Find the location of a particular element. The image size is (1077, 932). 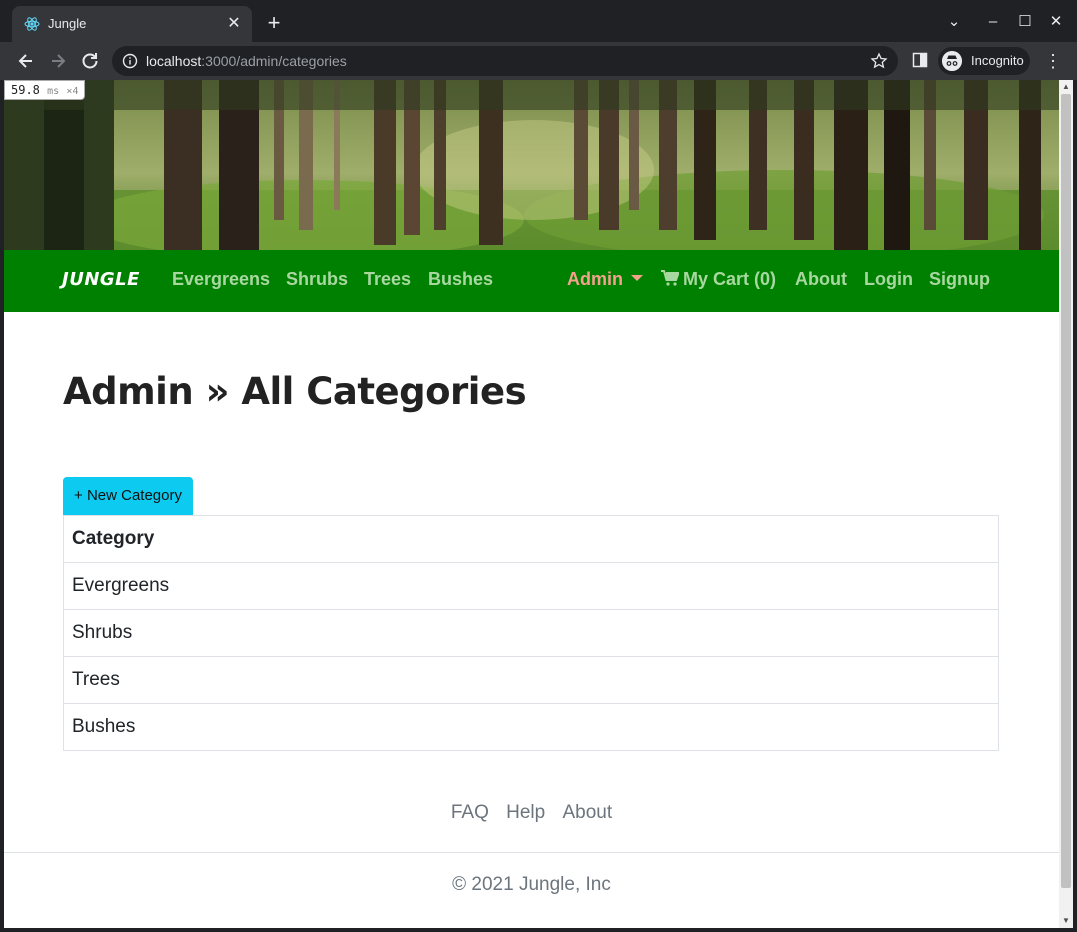

page-scrollbar: ▲ ▼ is located at coordinates (1066, 504).